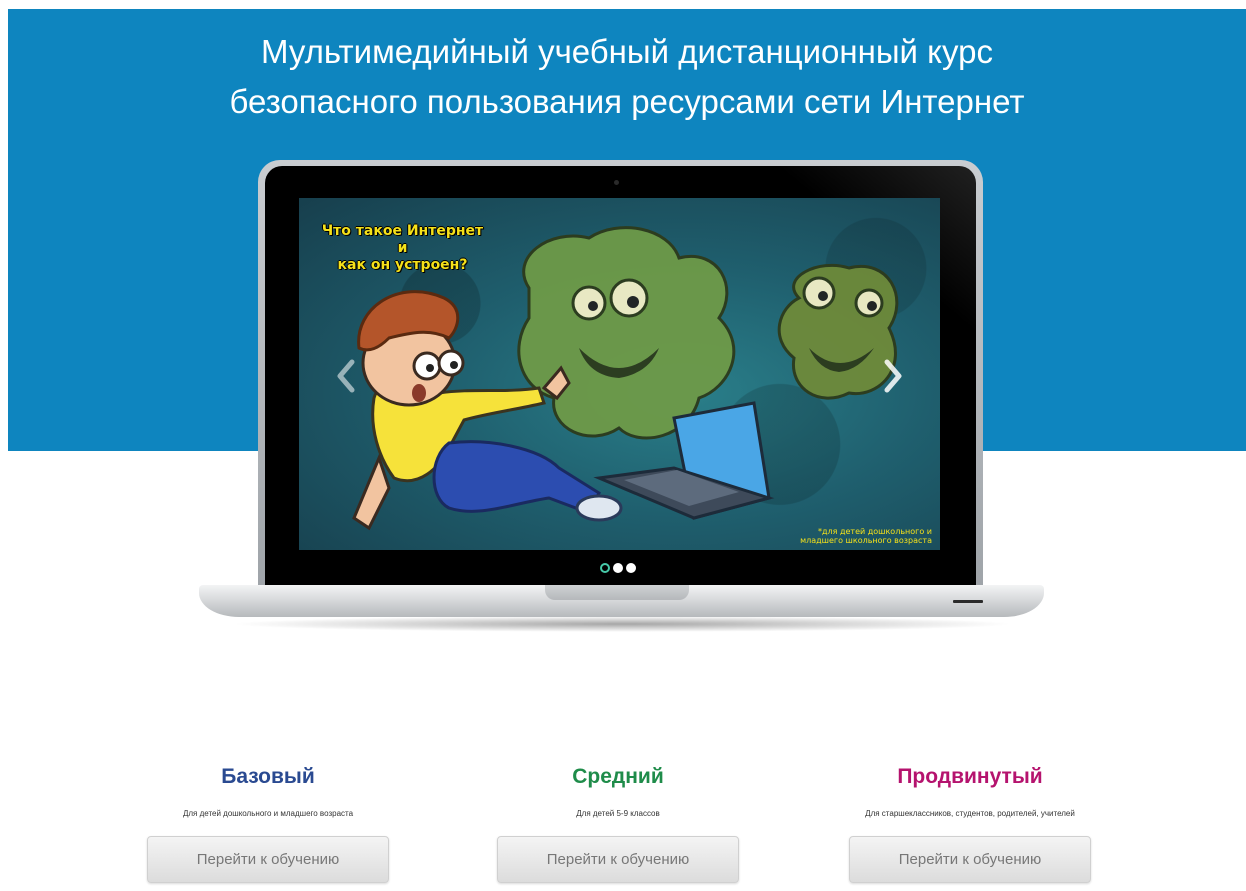 The image size is (1246, 891). Describe the element at coordinates (968, 601) in the screenshot. I see `laptop-indicator-light` at that location.